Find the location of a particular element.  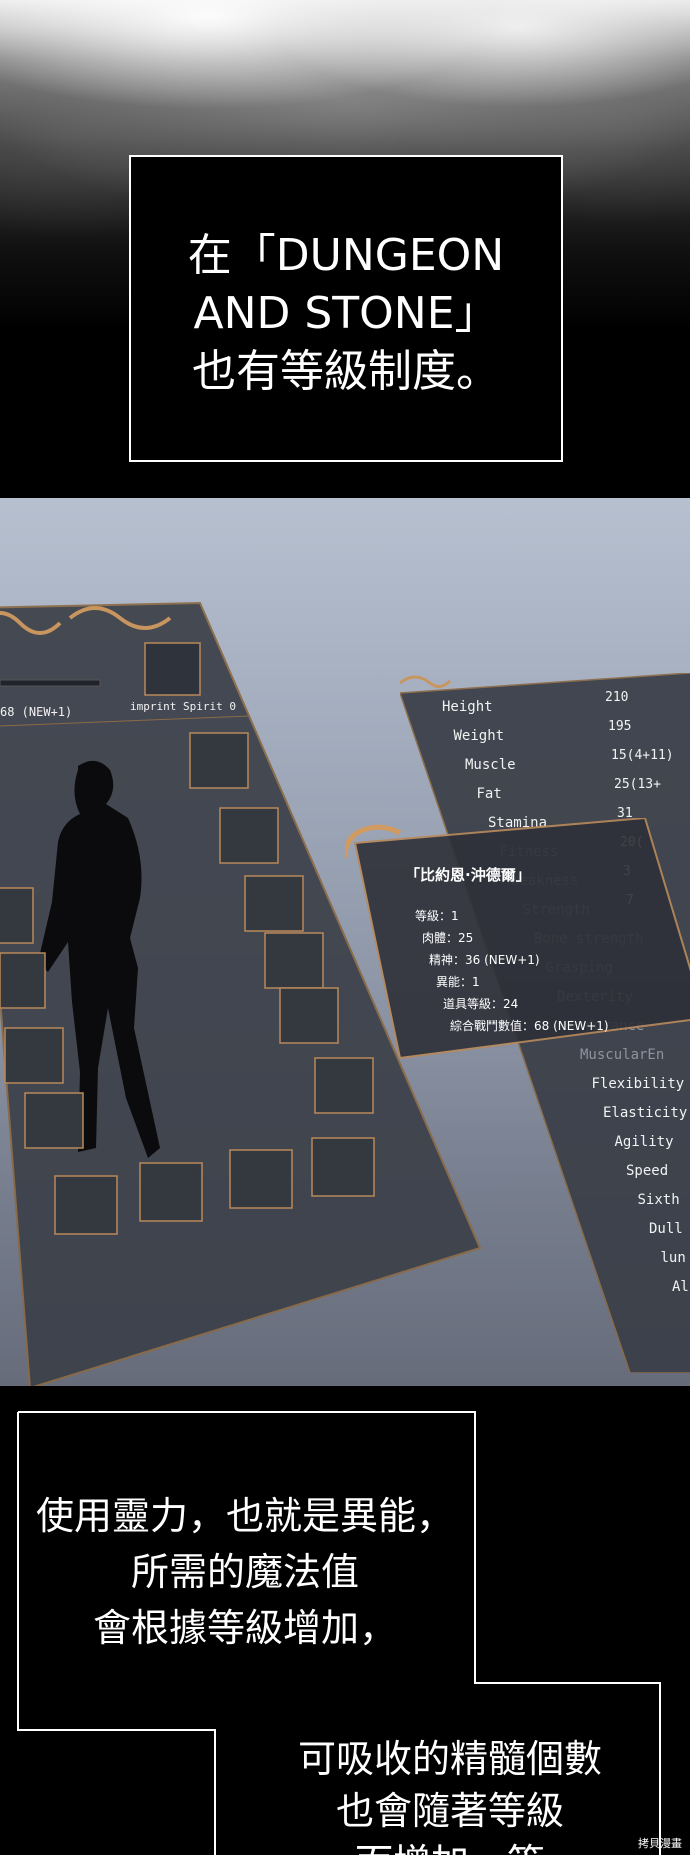

narration-text-1: 在「DUNGEON AND STONE」 也有等級制度。 is located at coordinates (346, 313).